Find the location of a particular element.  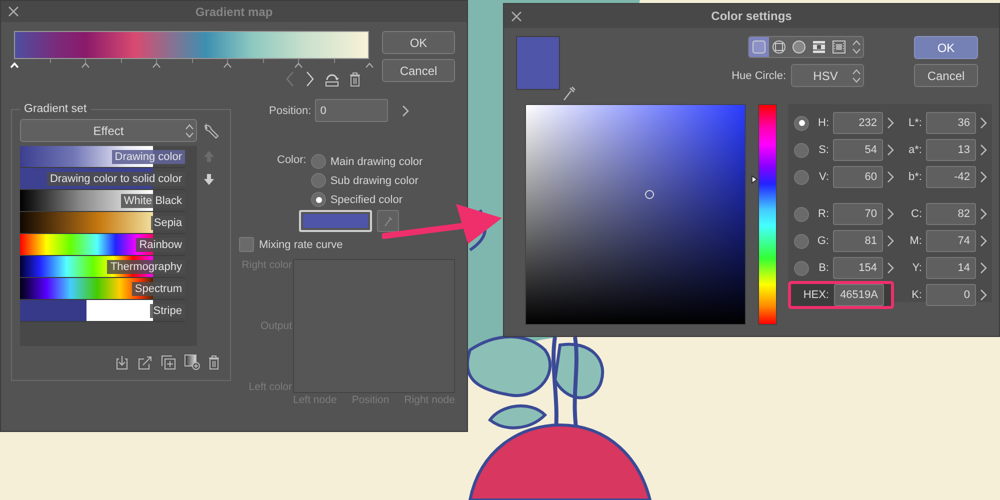

duplicate-icon is located at coordinates (168, 362).